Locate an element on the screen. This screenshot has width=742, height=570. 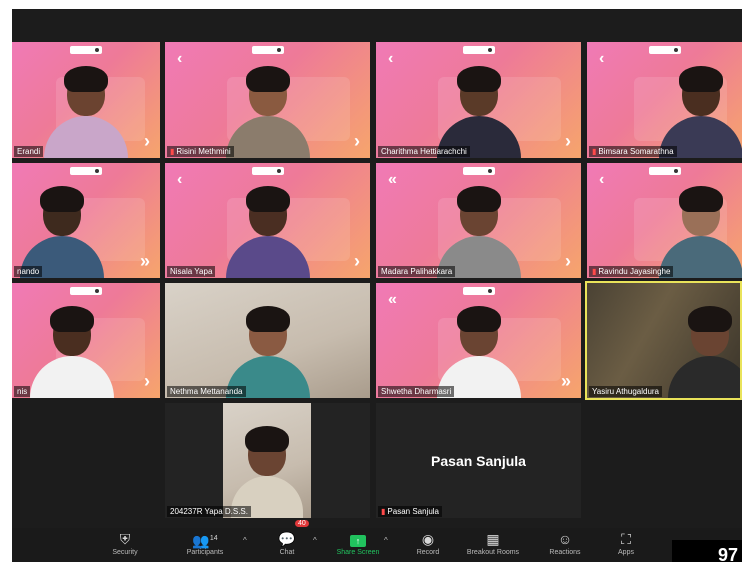
participant-name: ▮Bimsara Somarathna is located at coordinates (633, 151).